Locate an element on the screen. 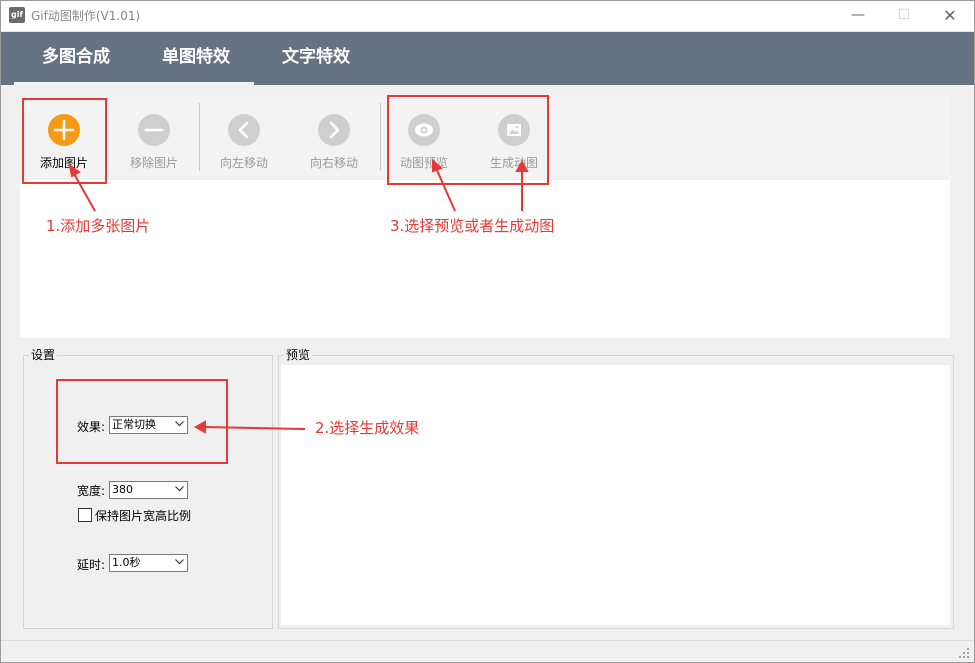 Image resolution: width=975 pixels, height=663 pixels. move-left-button: 向左移动 is located at coordinates (244, 138).